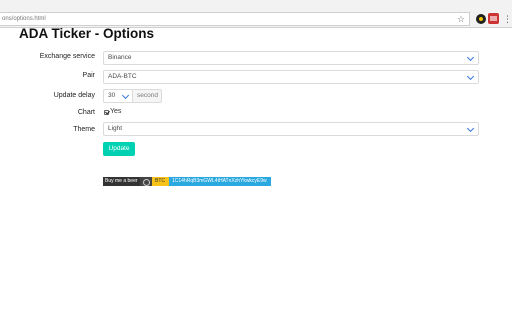 The image size is (512, 320). I want to click on exchange-service-select: Binance, so click(291, 58).